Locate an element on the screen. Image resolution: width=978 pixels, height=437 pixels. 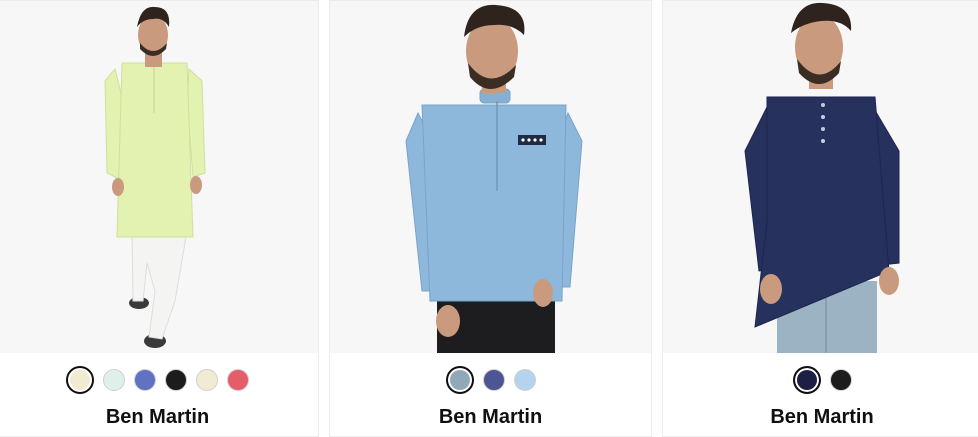
model-in-asymmetric-kurta-illustration is located at coordinates (822, 177).